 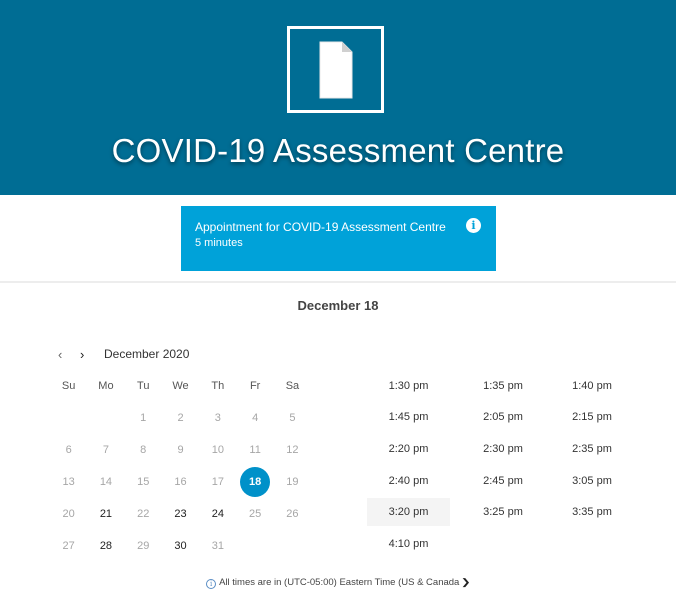 I want to click on time-slot-button: 4:10 pm, so click(x=408, y=544).